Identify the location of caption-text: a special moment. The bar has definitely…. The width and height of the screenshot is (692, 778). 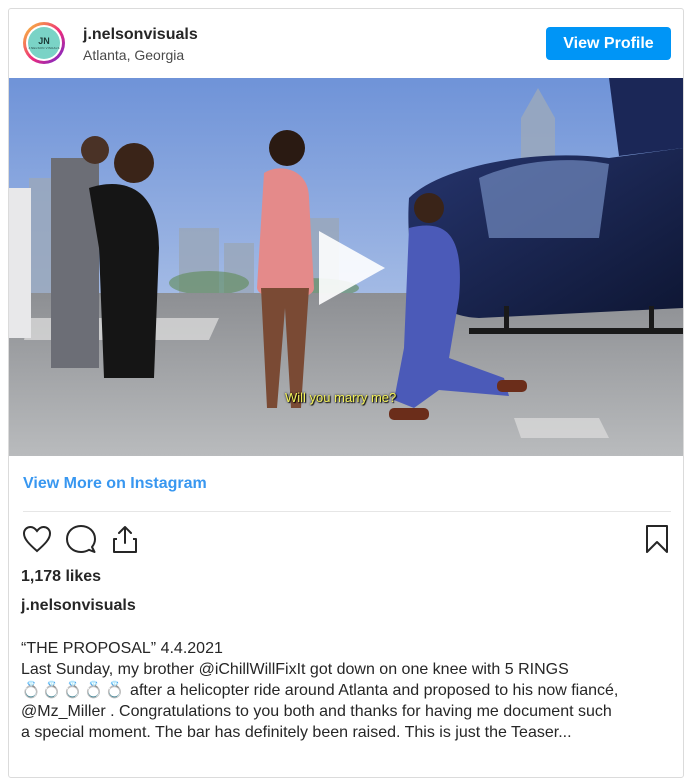
(296, 732).